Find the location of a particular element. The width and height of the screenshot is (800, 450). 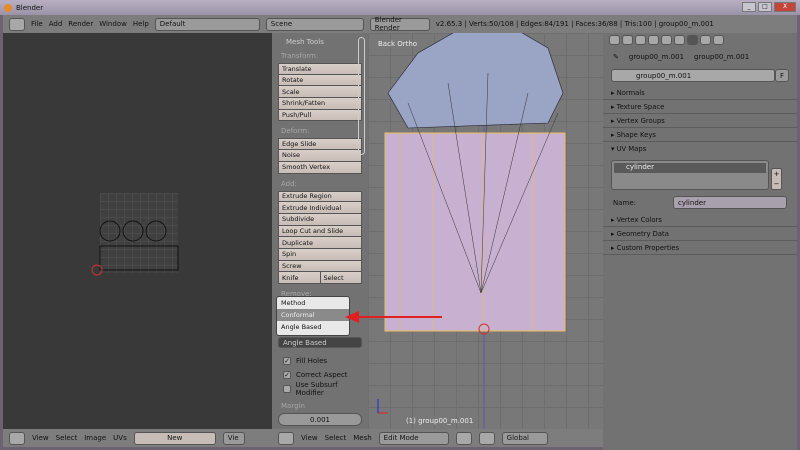

uv-map-list: cylinder is located at coordinates (690, 175).